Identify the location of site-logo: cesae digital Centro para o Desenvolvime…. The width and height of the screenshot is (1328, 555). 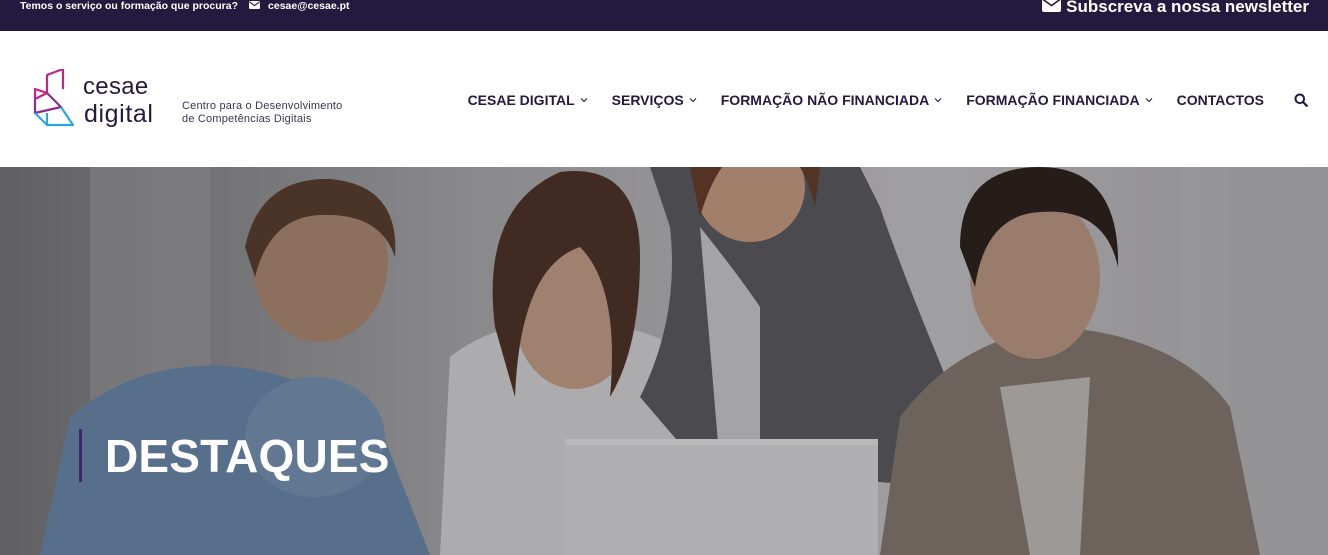
(200, 100).